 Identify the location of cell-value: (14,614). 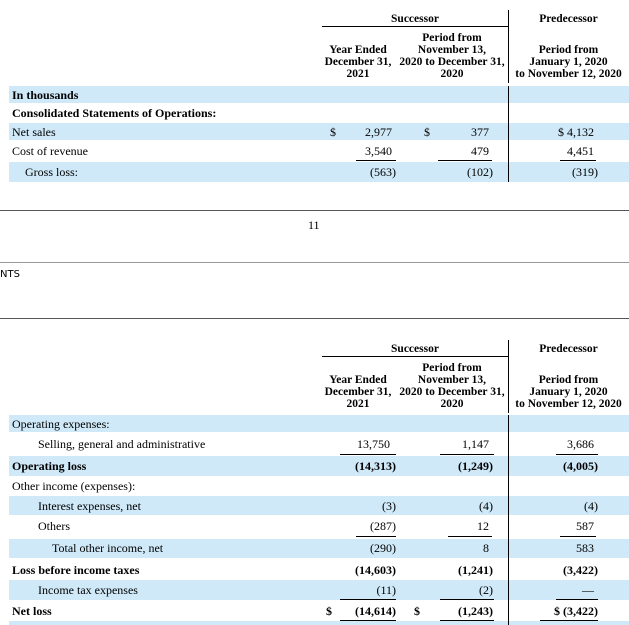
(375, 611).